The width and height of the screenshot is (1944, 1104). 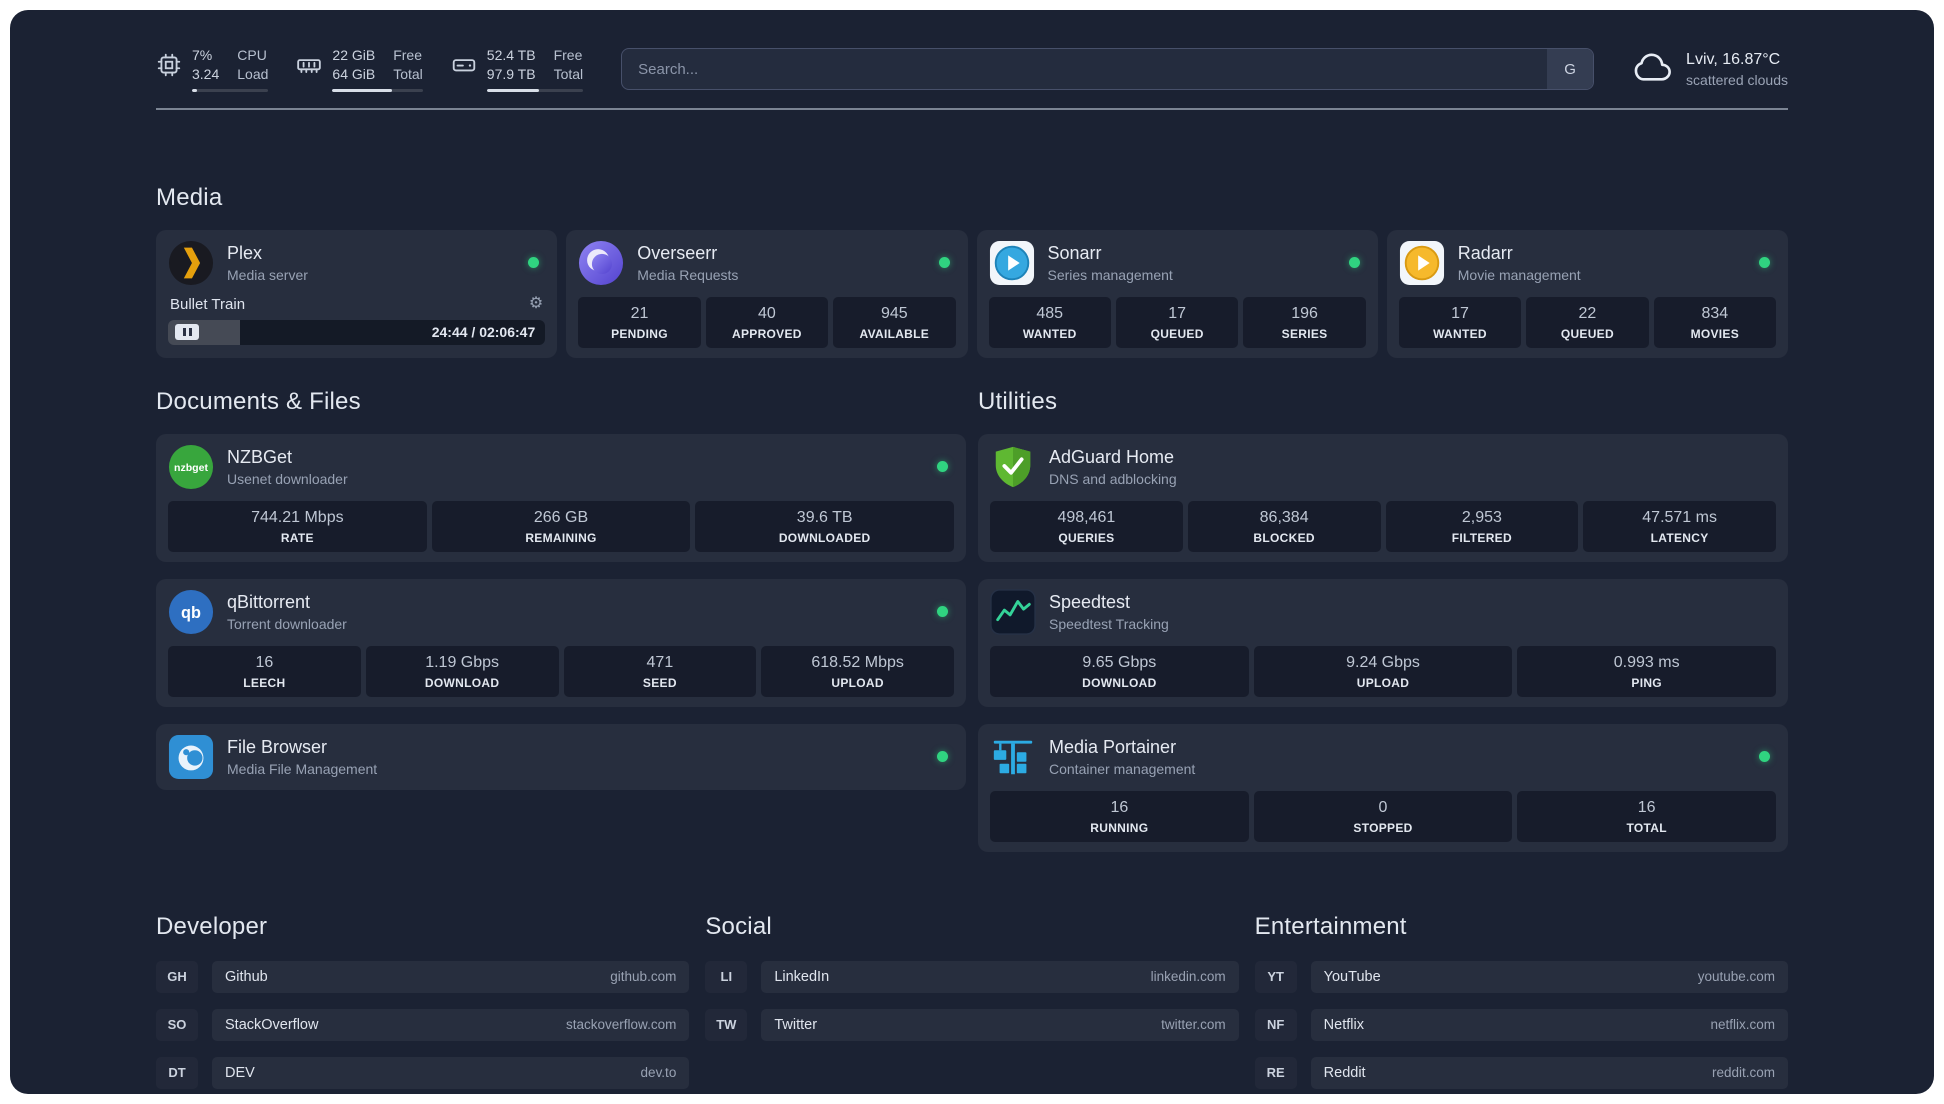 I want to click on search-provider-button: G, so click(x=1570, y=69).